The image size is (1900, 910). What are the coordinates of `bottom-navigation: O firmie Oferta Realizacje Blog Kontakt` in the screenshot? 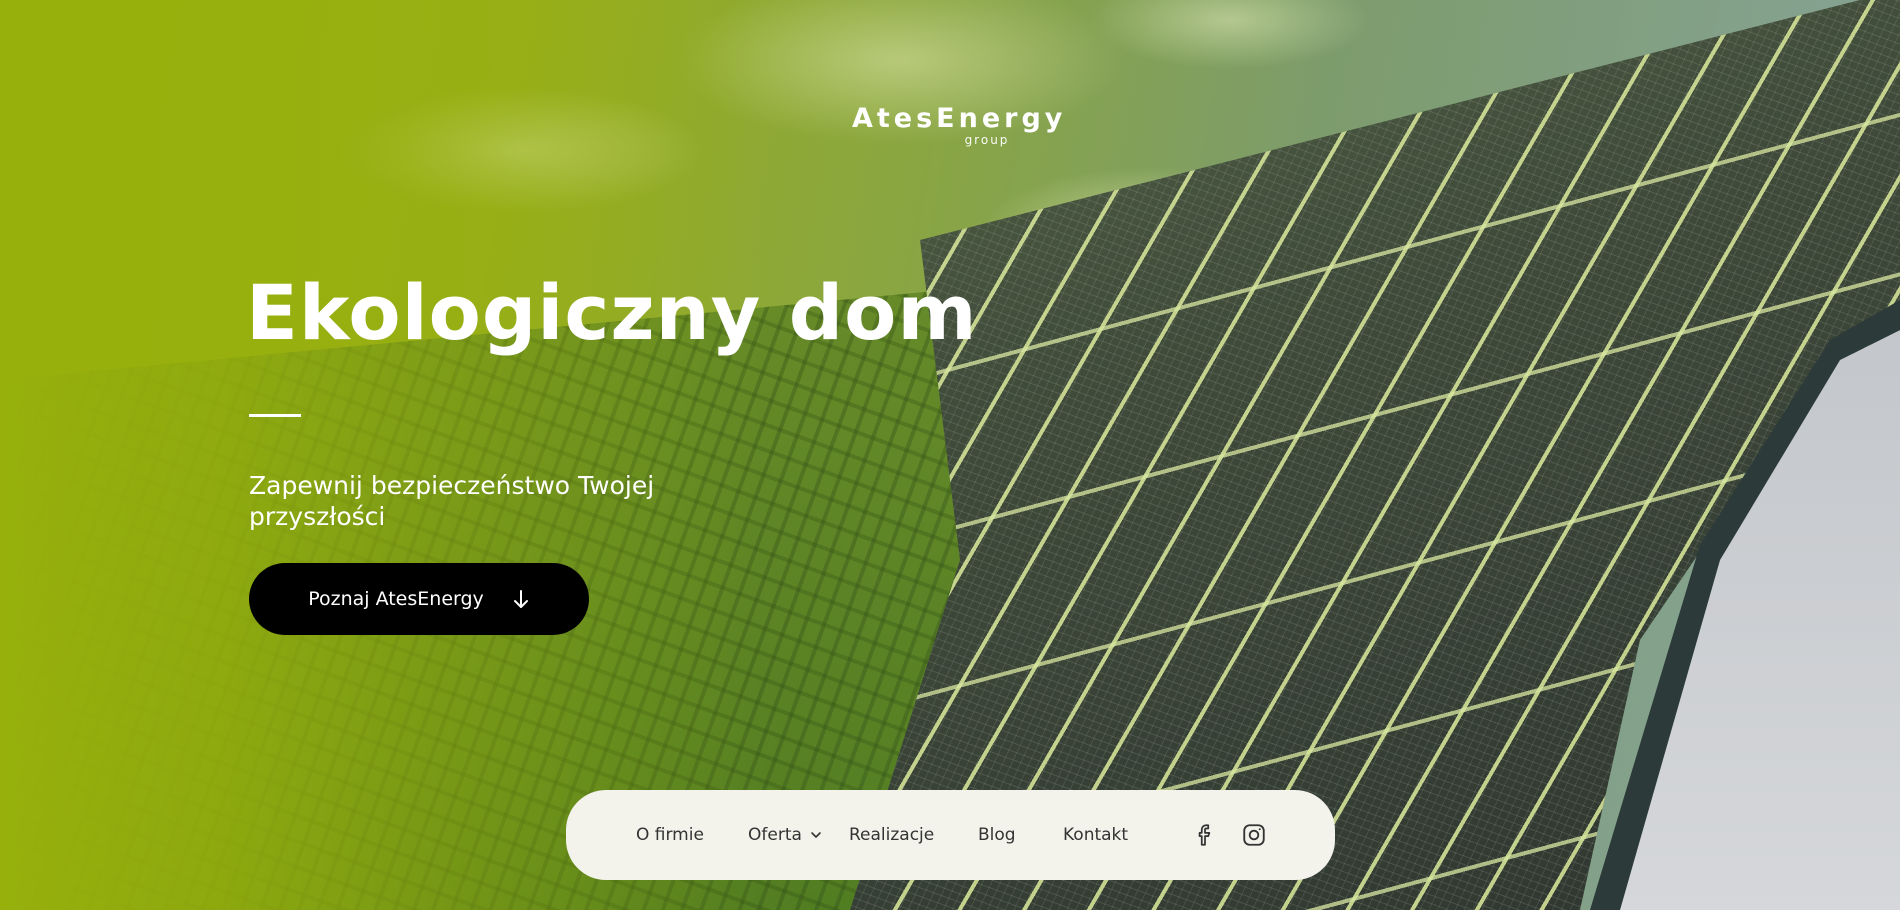 It's located at (950, 835).